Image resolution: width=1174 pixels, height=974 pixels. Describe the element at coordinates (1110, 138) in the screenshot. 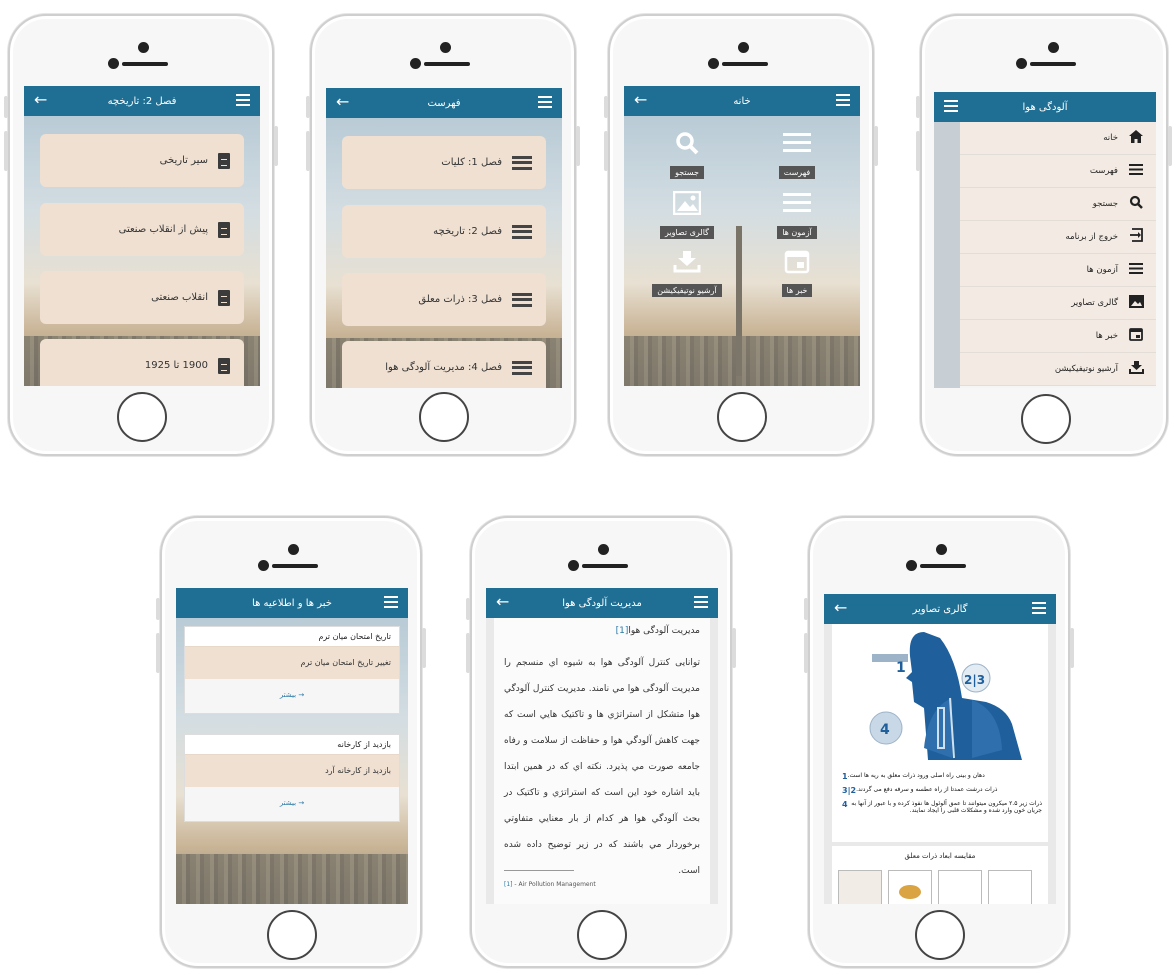

I see `drawer-item-label: خانه` at that location.